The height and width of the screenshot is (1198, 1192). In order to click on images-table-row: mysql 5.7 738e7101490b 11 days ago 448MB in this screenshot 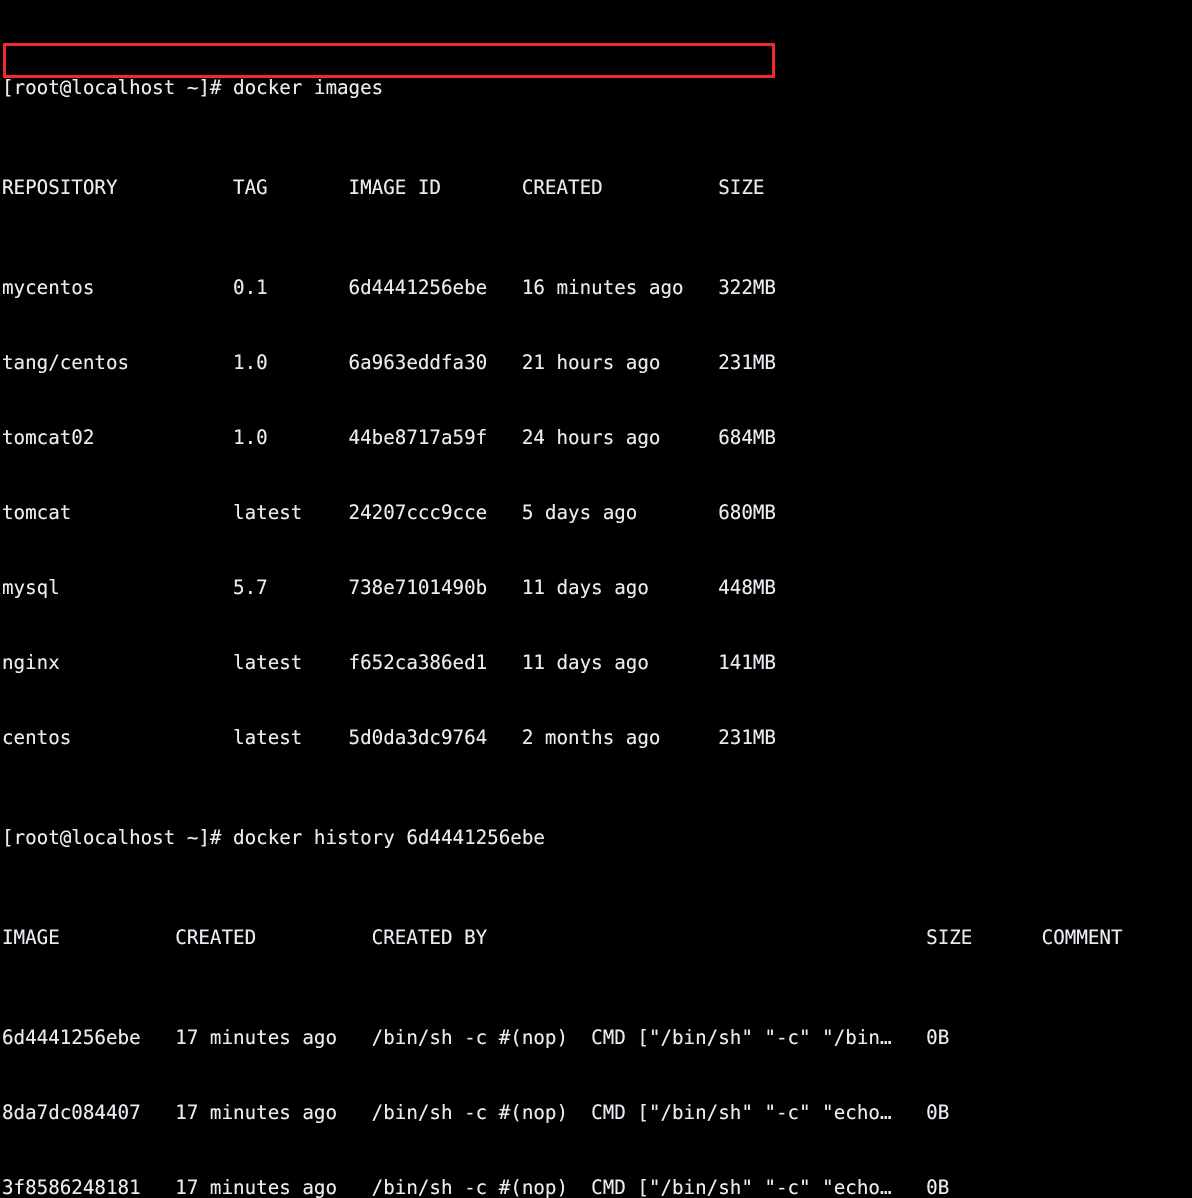, I will do `click(389, 587)`.